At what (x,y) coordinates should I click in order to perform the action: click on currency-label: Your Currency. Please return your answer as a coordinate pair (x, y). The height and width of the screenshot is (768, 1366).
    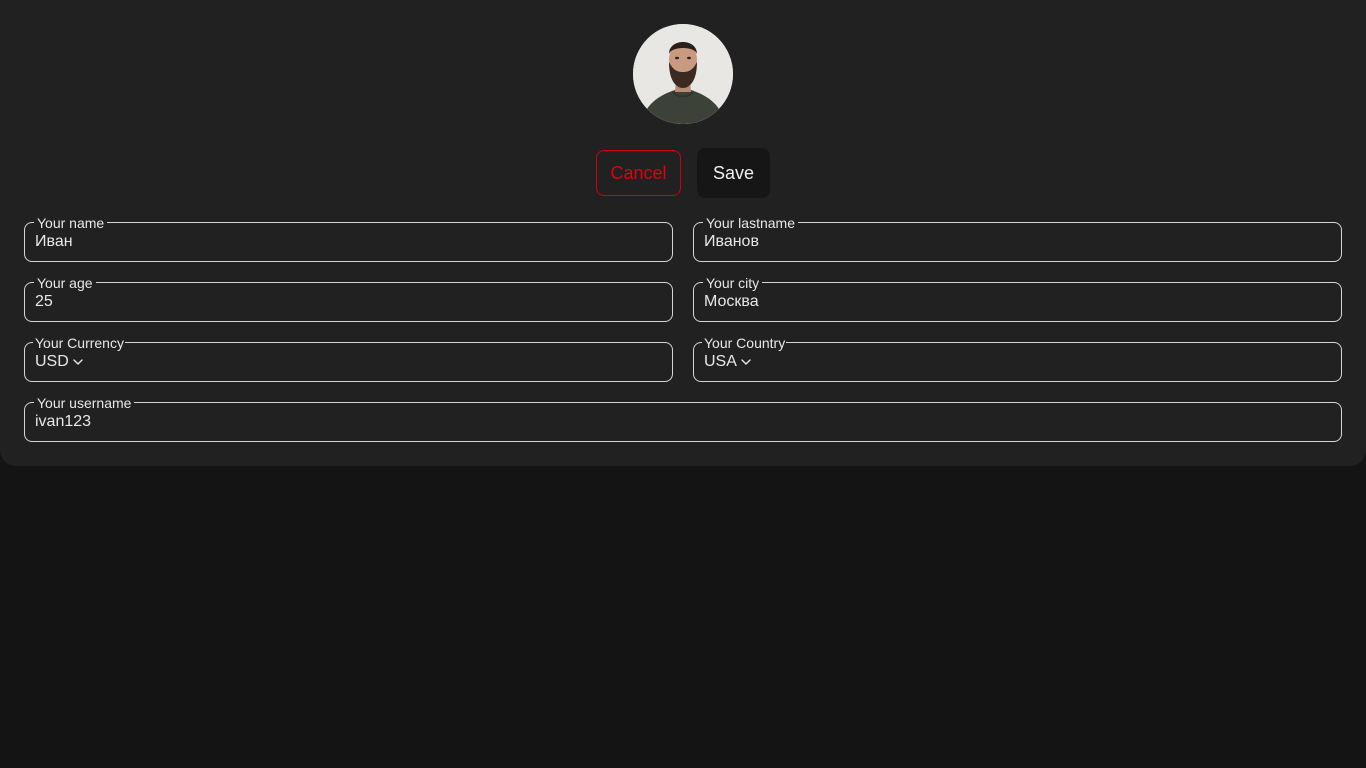
    Looking at the image, I should click on (79, 343).